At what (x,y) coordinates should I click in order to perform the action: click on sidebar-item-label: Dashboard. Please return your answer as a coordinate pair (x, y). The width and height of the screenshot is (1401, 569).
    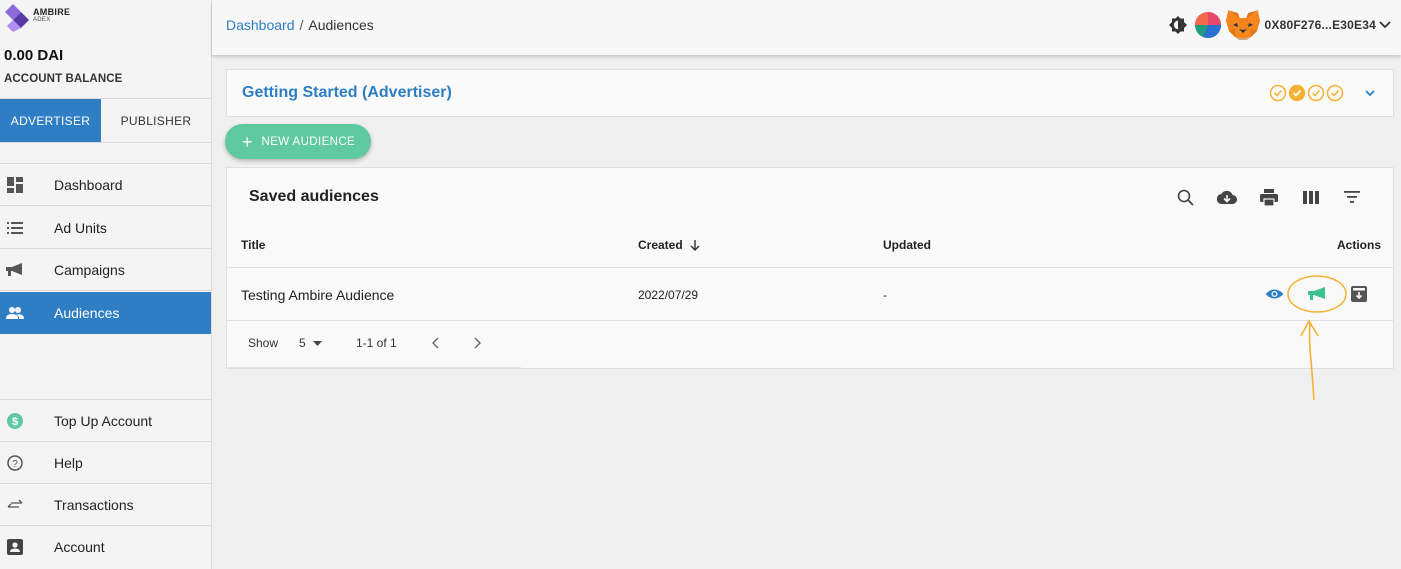
    Looking at the image, I should click on (88, 184).